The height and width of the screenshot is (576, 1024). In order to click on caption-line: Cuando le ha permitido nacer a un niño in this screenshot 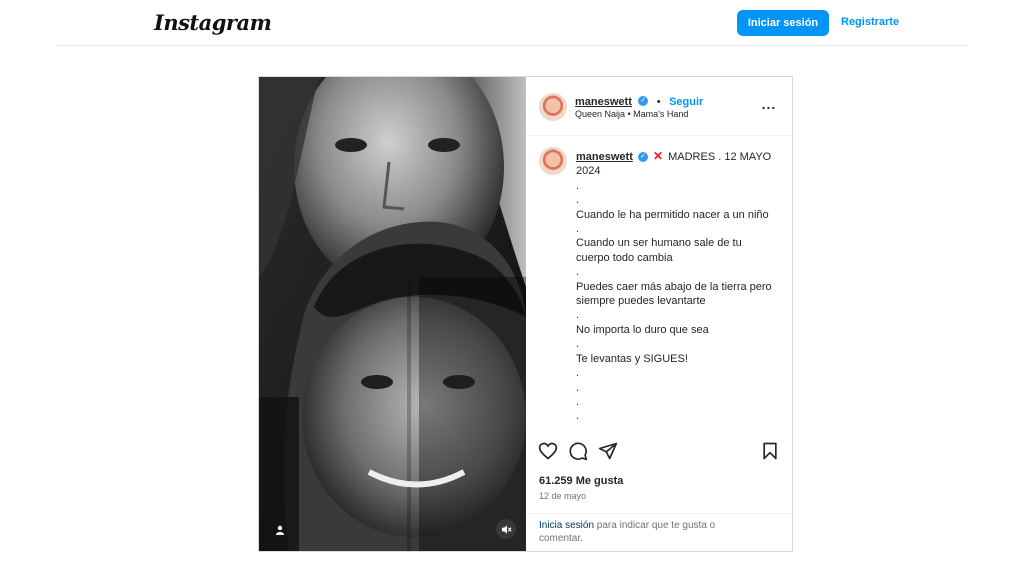, I will do `click(672, 214)`.